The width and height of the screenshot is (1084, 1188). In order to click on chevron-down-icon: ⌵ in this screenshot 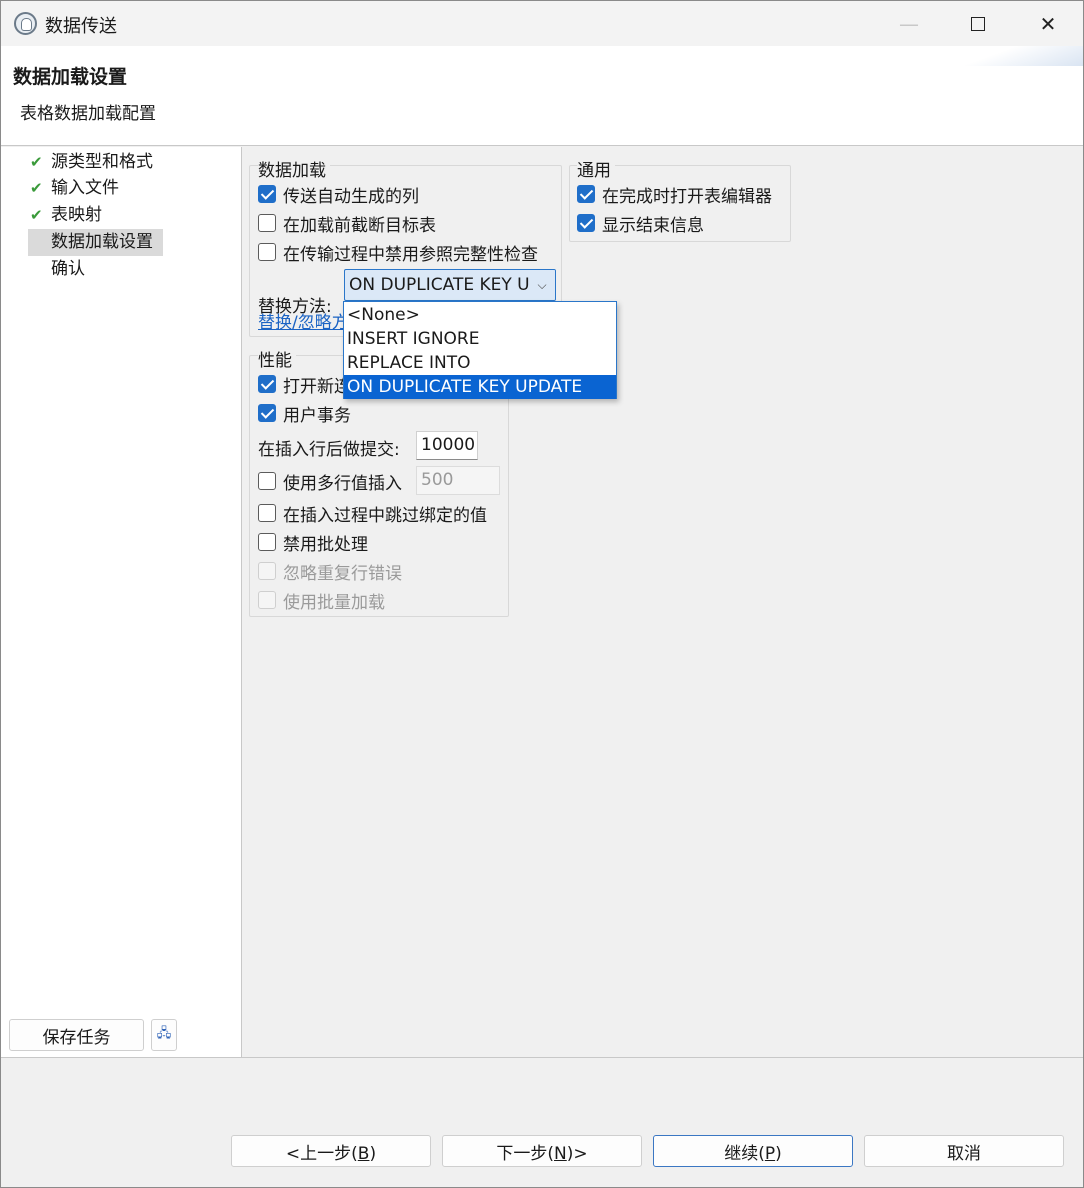, I will do `click(542, 285)`.